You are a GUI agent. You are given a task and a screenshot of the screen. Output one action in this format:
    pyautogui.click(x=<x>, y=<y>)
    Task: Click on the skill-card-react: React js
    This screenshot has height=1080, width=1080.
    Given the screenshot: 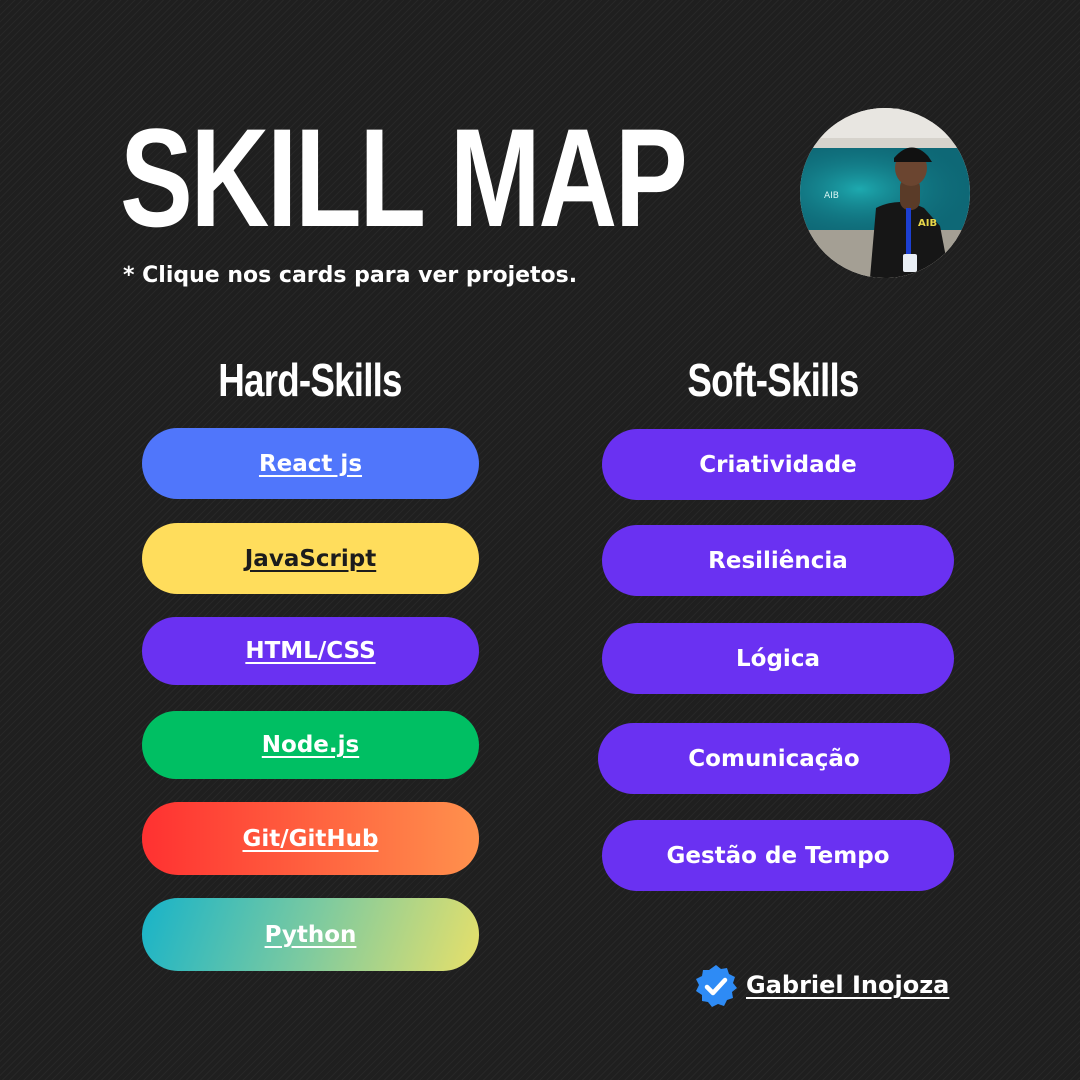 What is the action you would take?
    pyautogui.click(x=310, y=463)
    